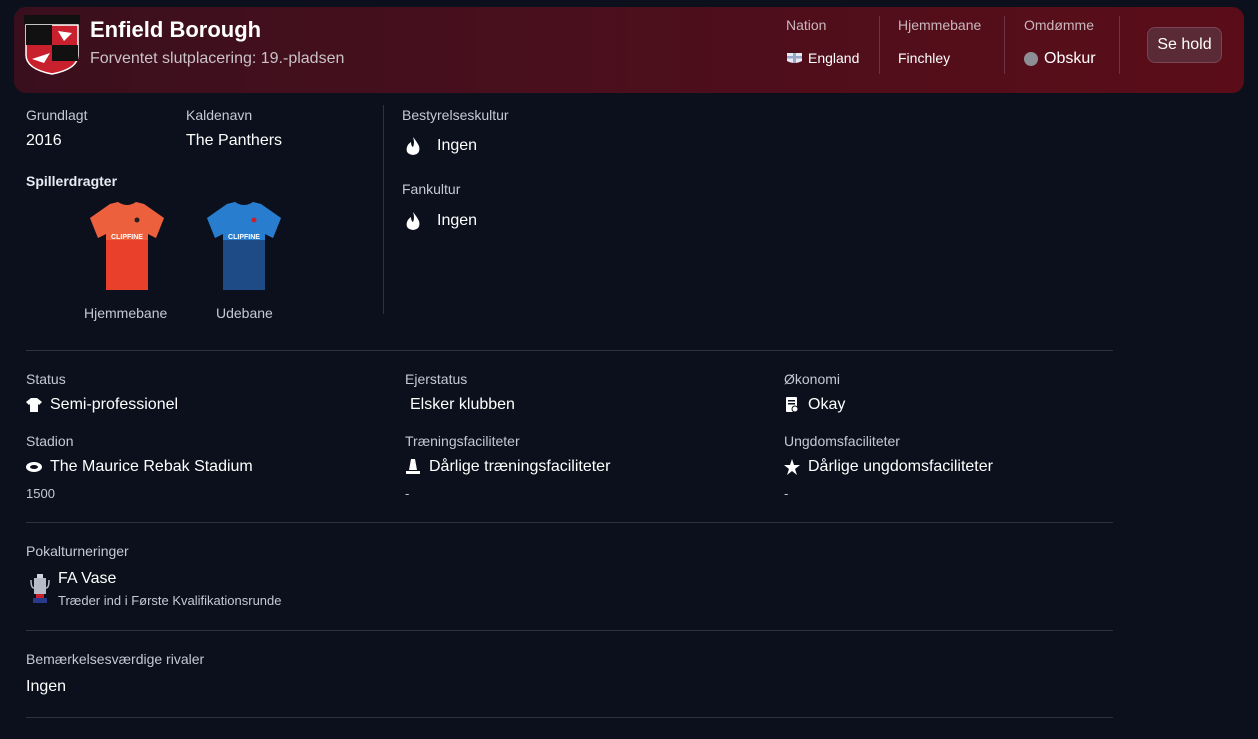 The width and height of the screenshot is (1258, 739). I want to click on status-label: Status, so click(46, 379).